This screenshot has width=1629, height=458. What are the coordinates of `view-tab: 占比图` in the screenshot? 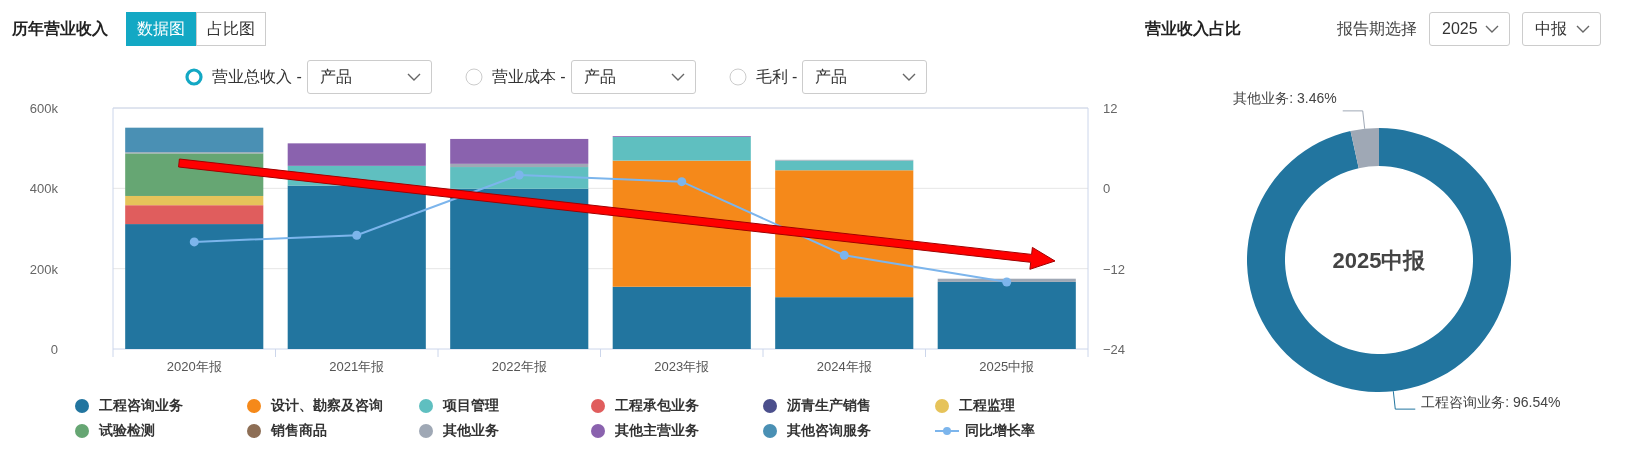 It's located at (231, 29).